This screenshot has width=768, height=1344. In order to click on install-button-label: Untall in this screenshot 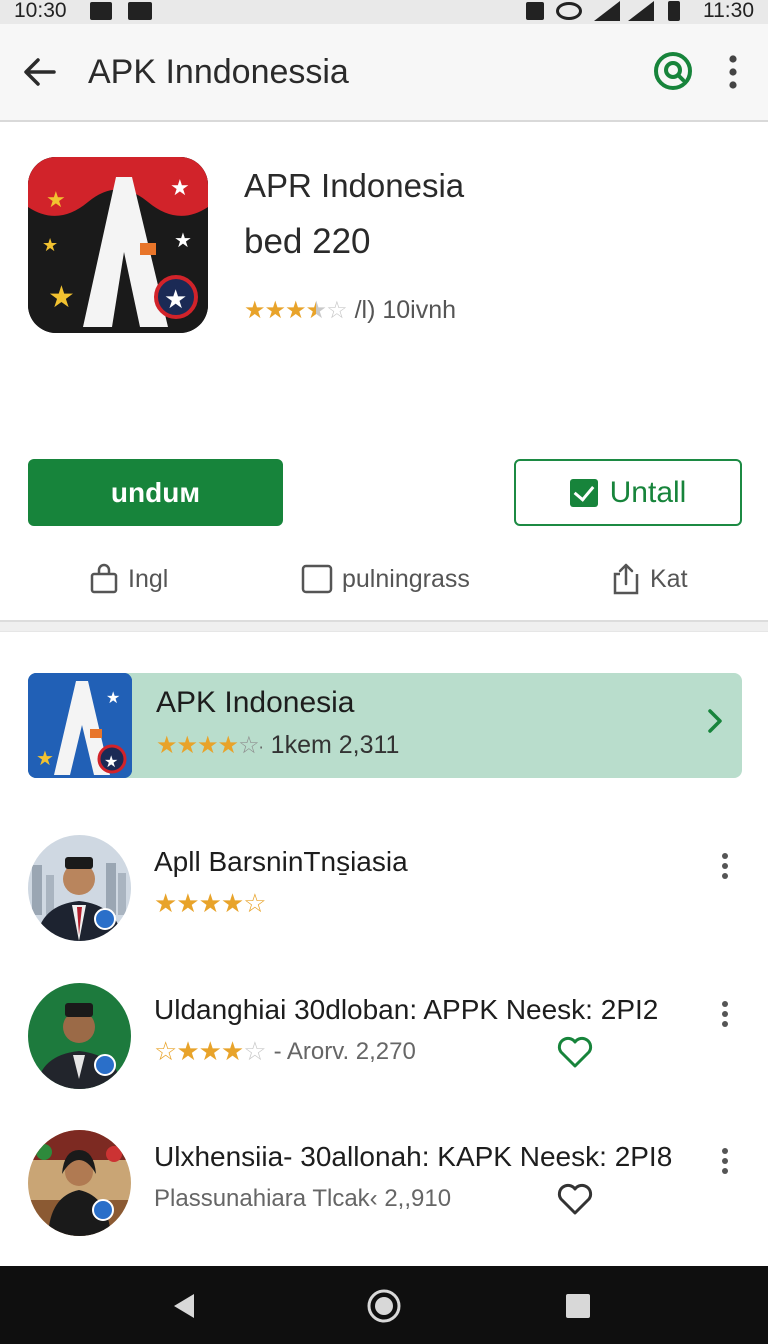, I will do `click(648, 492)`.